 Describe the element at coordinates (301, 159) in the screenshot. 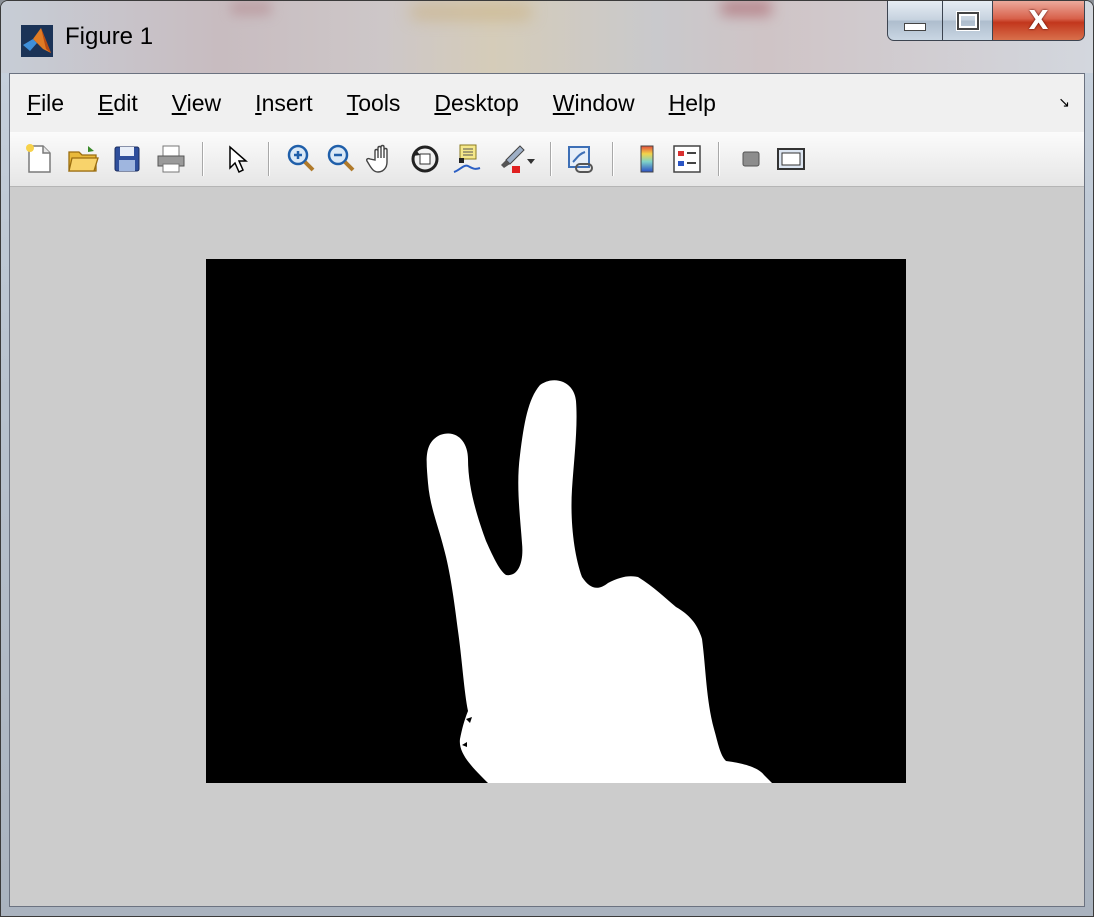

I see `zoom-in-icon` at that location.